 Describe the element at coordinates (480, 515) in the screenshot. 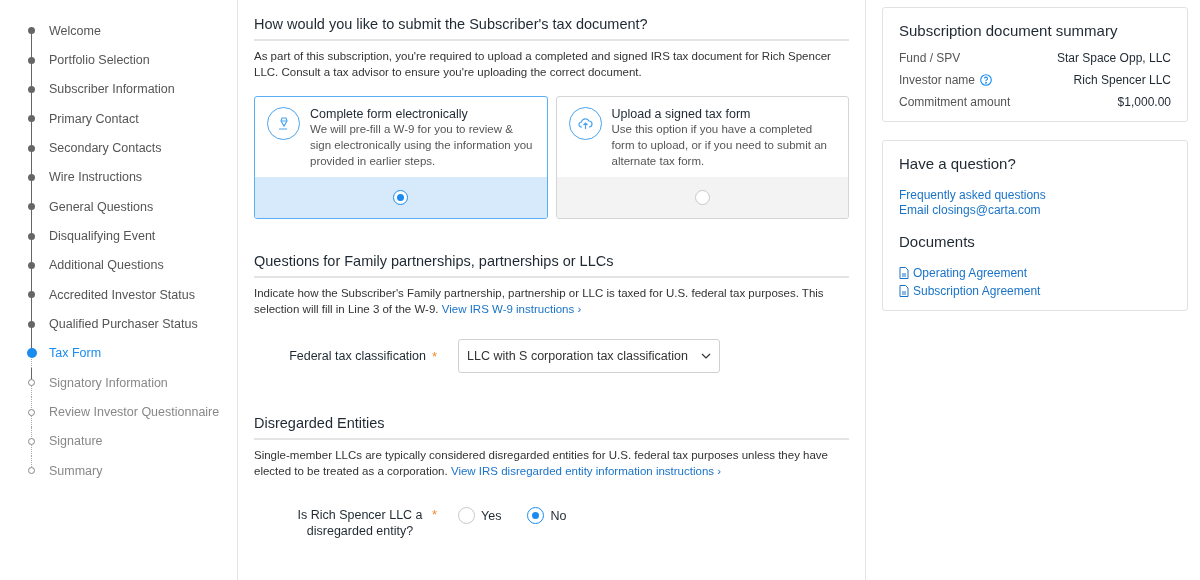

I see `radio-option: Yes` at that location.